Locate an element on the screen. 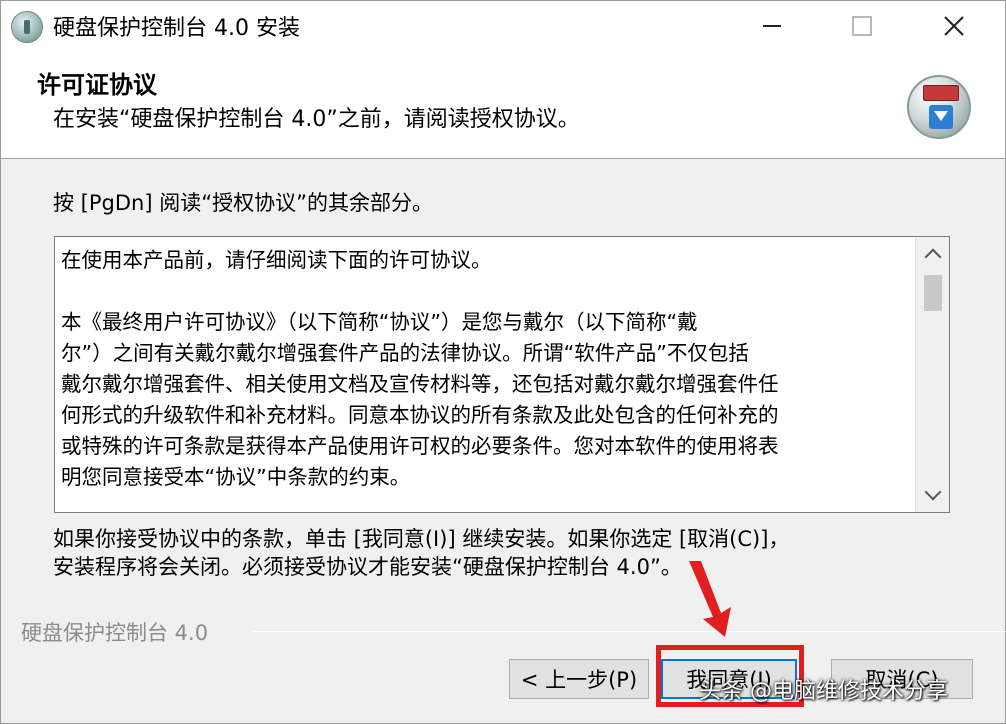 The image size is (1006, 724). scroll-instruction: 按 [PgDn] 阅读“授权协议”的其余部分。 is located at coordinates (243, 203).